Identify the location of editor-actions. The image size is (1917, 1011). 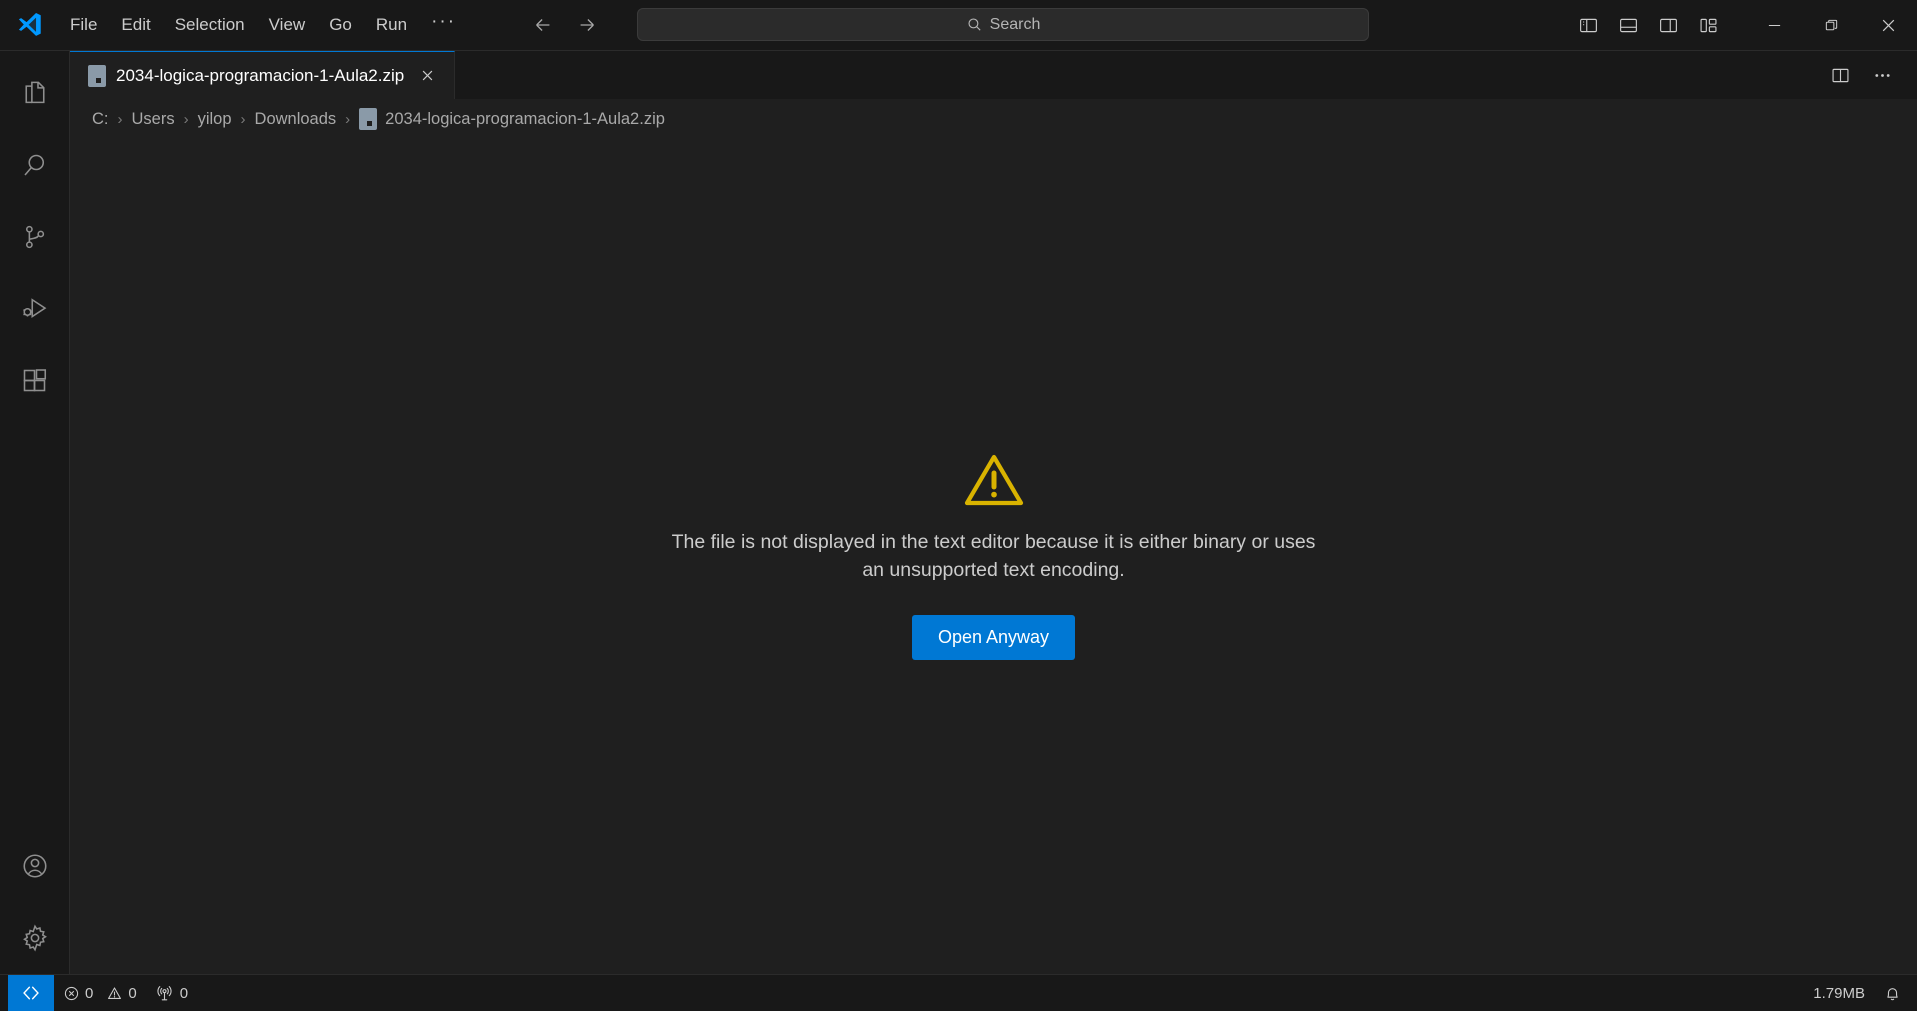
(1869, 75).